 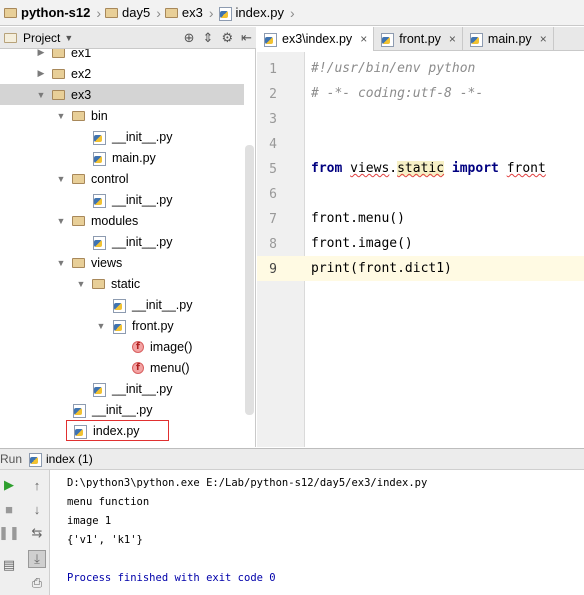 I want to click on tree-item-body: ex1, so click(x=68, y=56).